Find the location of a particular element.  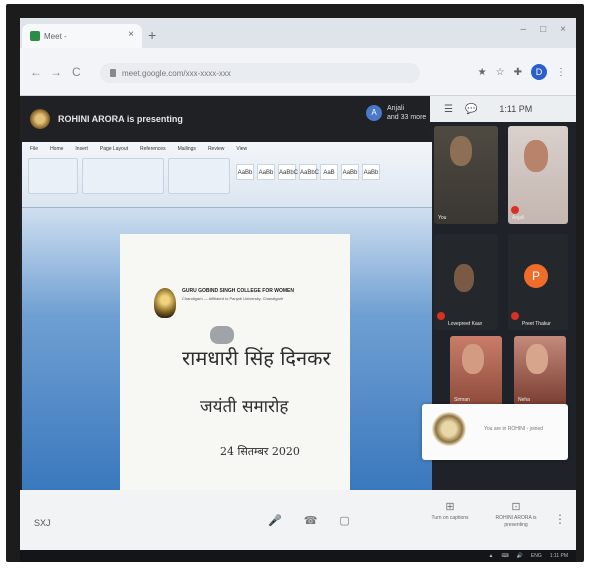

window-controls: – □ × is located at coordinates (543, 29).